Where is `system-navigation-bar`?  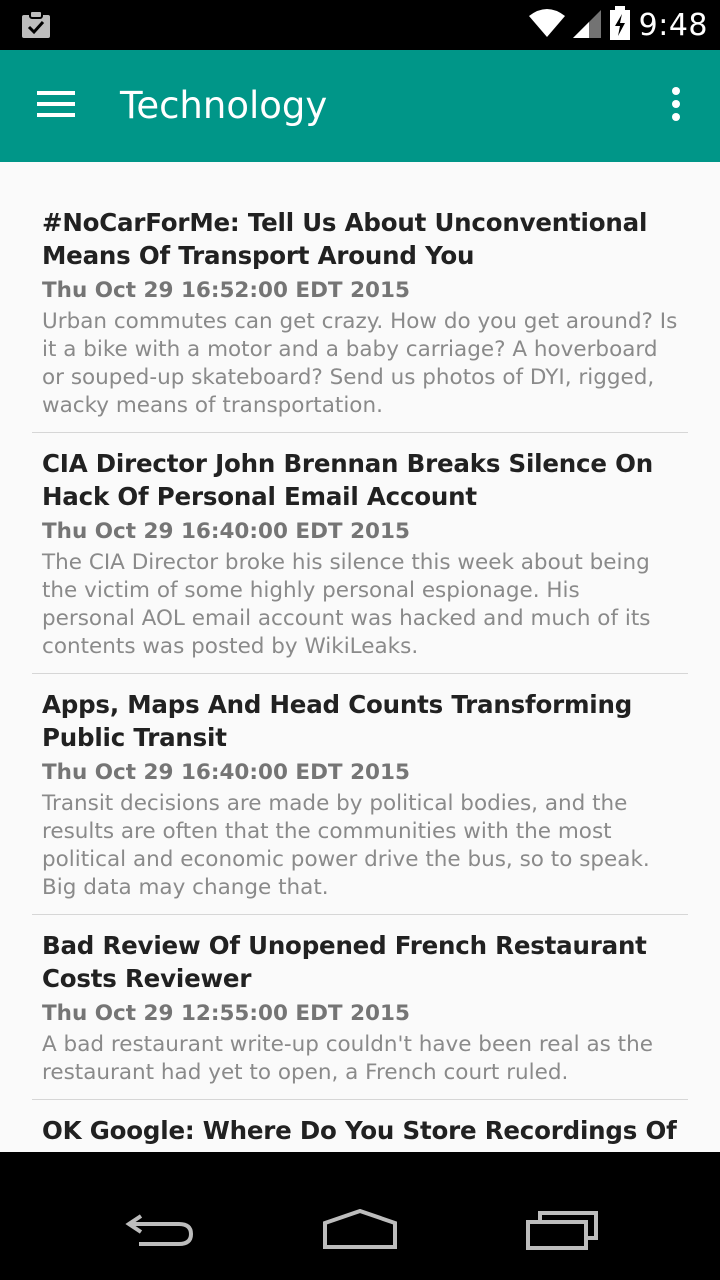 system-navigation-bar is located at coordinates (360, 1232).